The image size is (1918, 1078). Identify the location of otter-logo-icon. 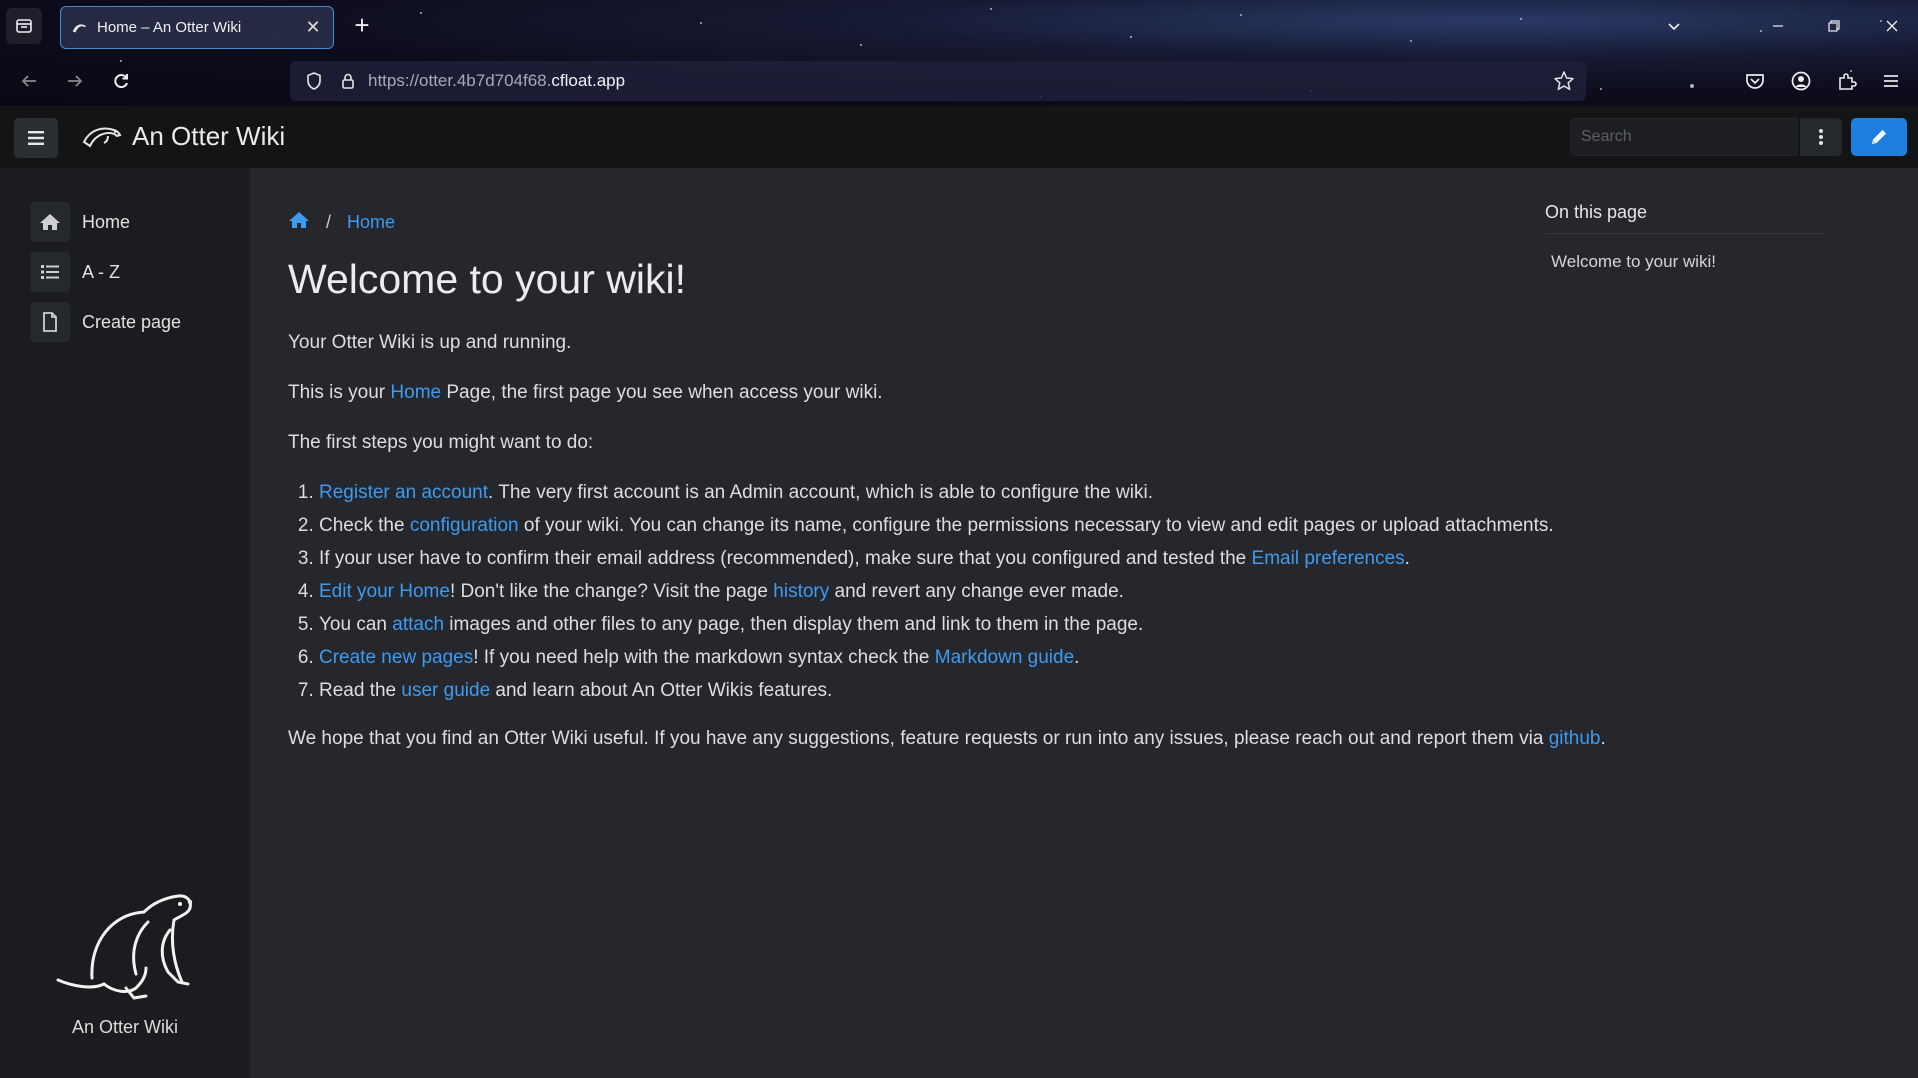
(102, 137).